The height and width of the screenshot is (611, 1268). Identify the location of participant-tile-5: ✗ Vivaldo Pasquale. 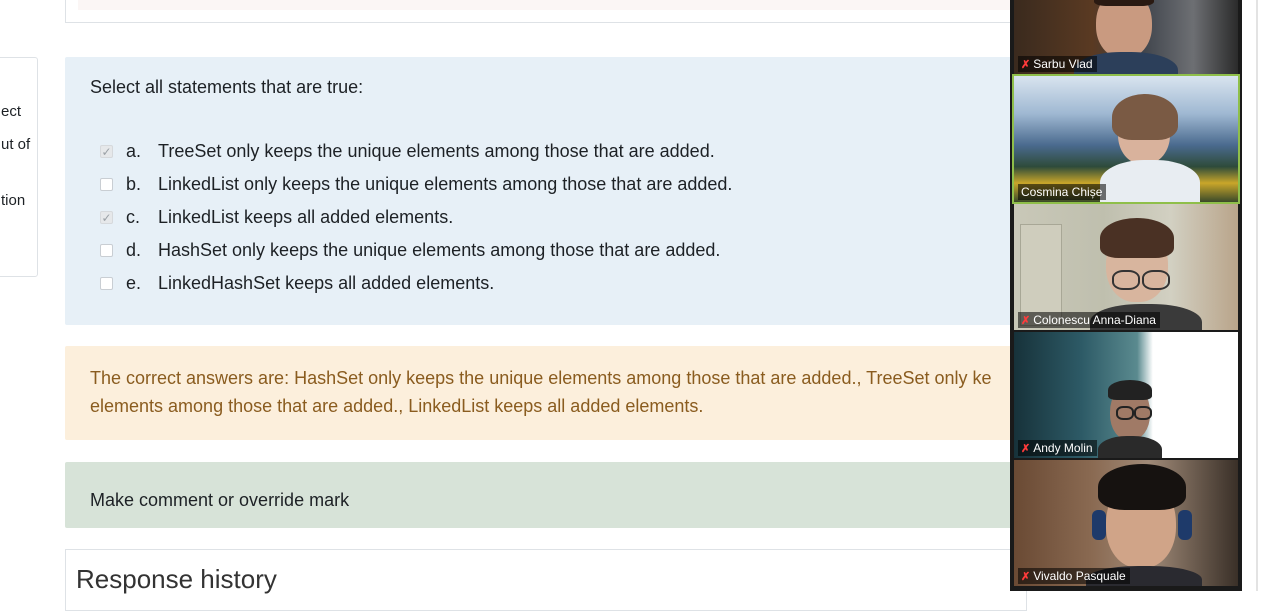
(1126, 523).